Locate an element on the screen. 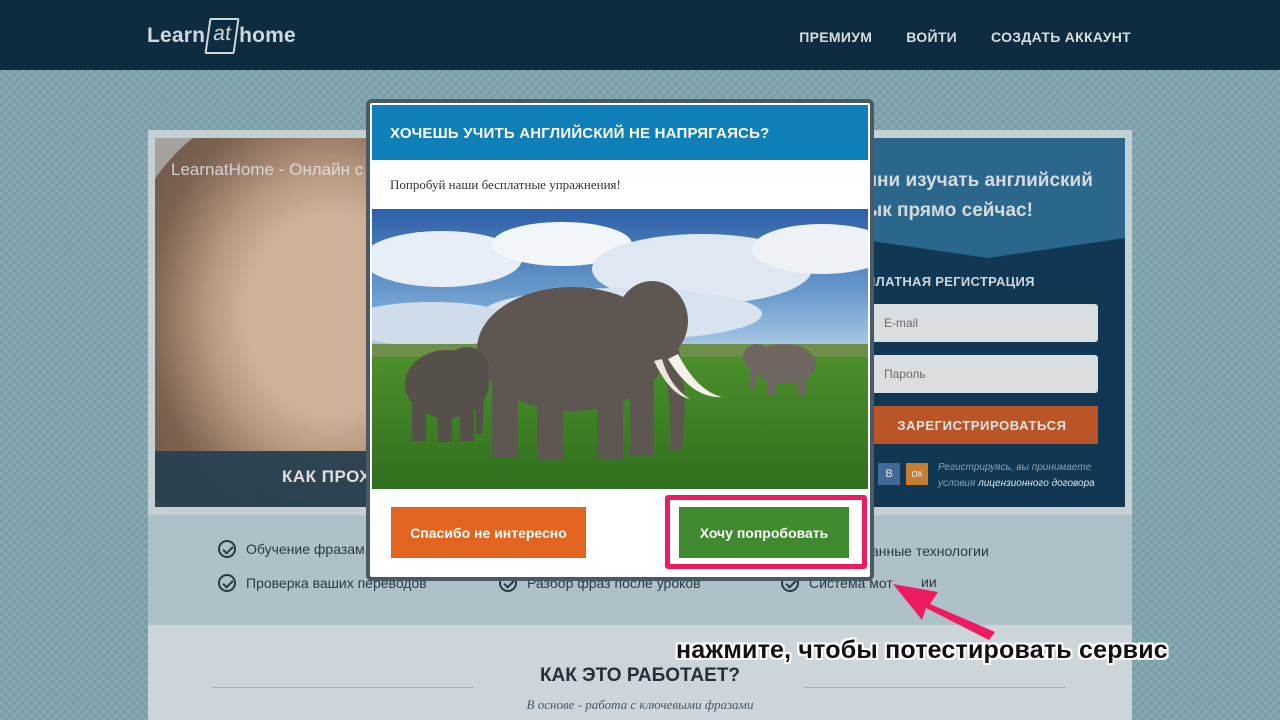 This screenshot has width=1280, height=720. main-nav: ПРЕМИУМ ВОЙТИ СОЗДАТЬ АККАУНТ is located at coordinates (965, 37).